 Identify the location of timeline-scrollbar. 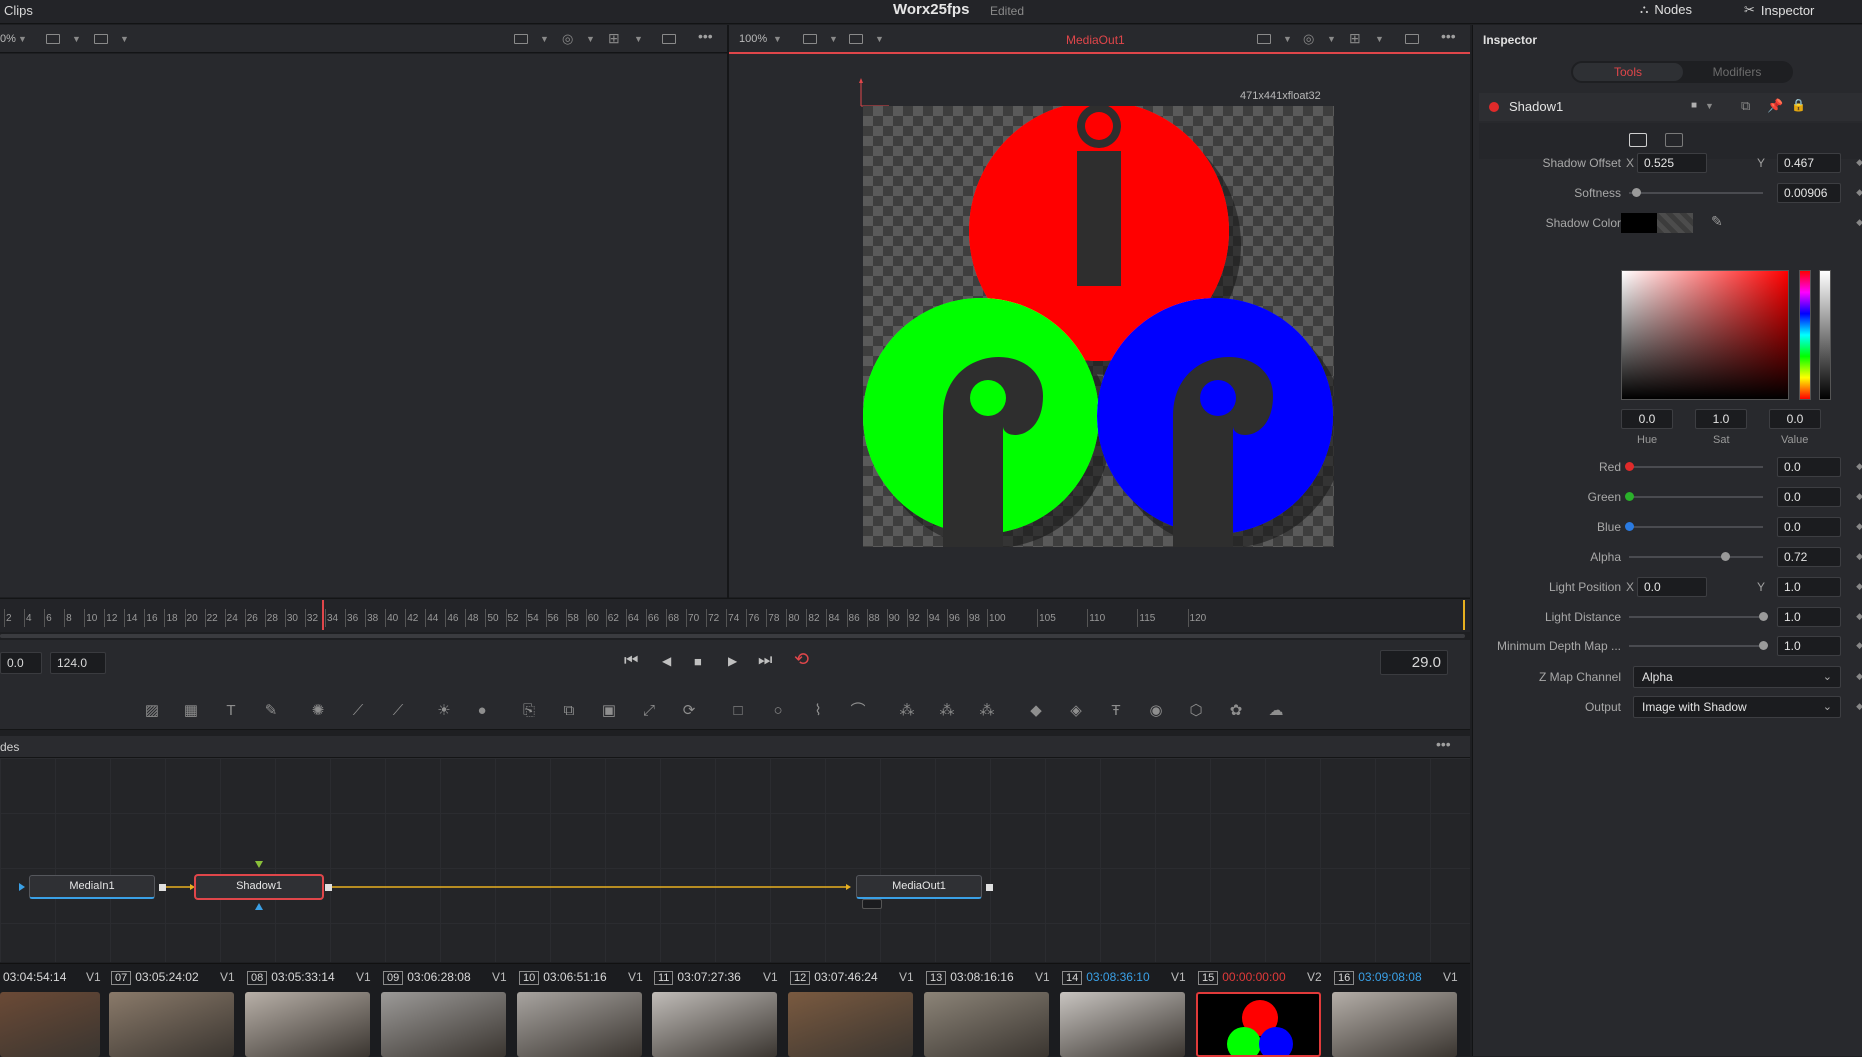
(732, 636).